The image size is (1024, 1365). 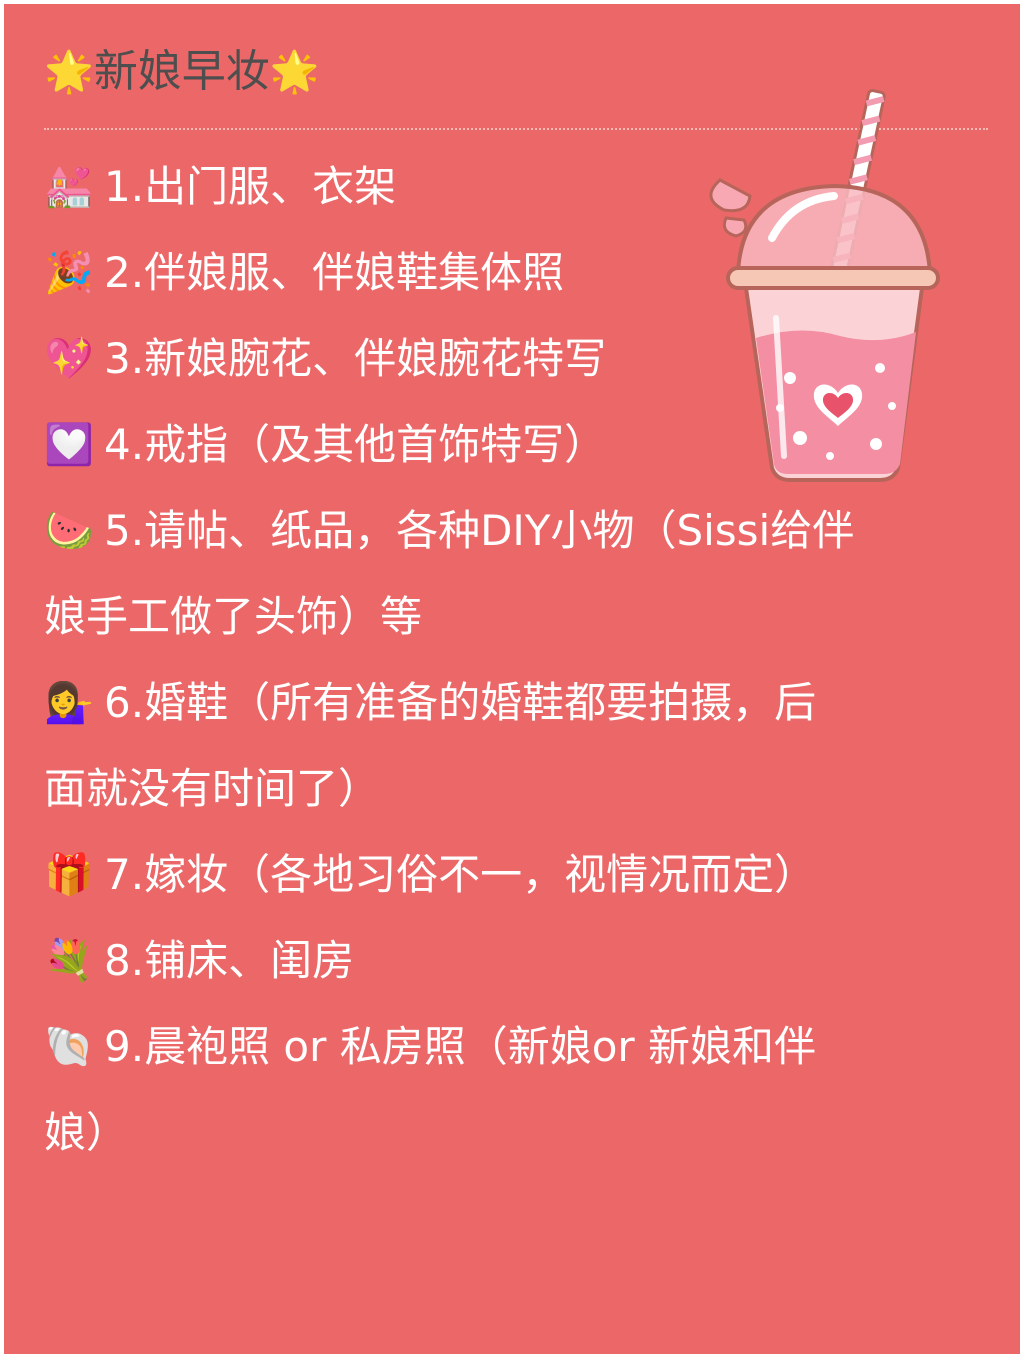 I want to click on list-item: 💐 8.铺床、闺房, so click(x=519, y=961).